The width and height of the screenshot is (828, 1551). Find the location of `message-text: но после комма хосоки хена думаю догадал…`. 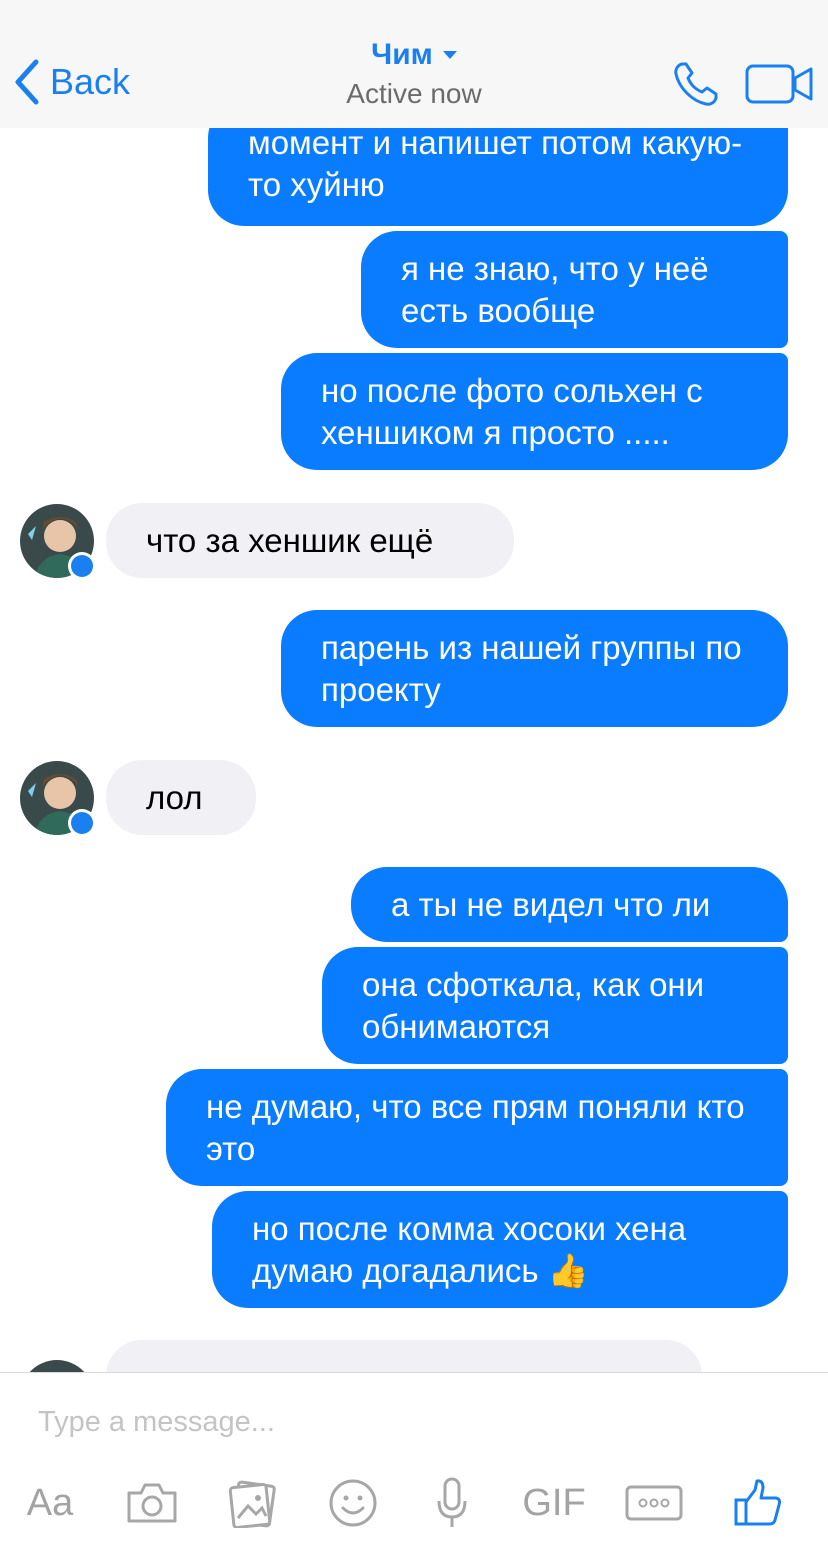

message-text: но после комма хосоки хена думаю догадал… is located at coordinates (469, 1249).